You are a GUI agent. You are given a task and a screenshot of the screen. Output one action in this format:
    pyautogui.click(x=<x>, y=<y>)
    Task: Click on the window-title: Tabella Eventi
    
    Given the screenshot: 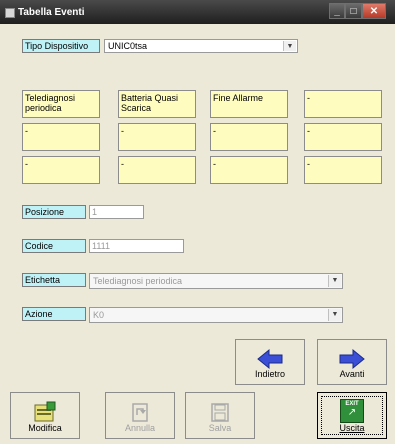 What is the action you would take?
    pyautogui.click(x=51, y=12)
    